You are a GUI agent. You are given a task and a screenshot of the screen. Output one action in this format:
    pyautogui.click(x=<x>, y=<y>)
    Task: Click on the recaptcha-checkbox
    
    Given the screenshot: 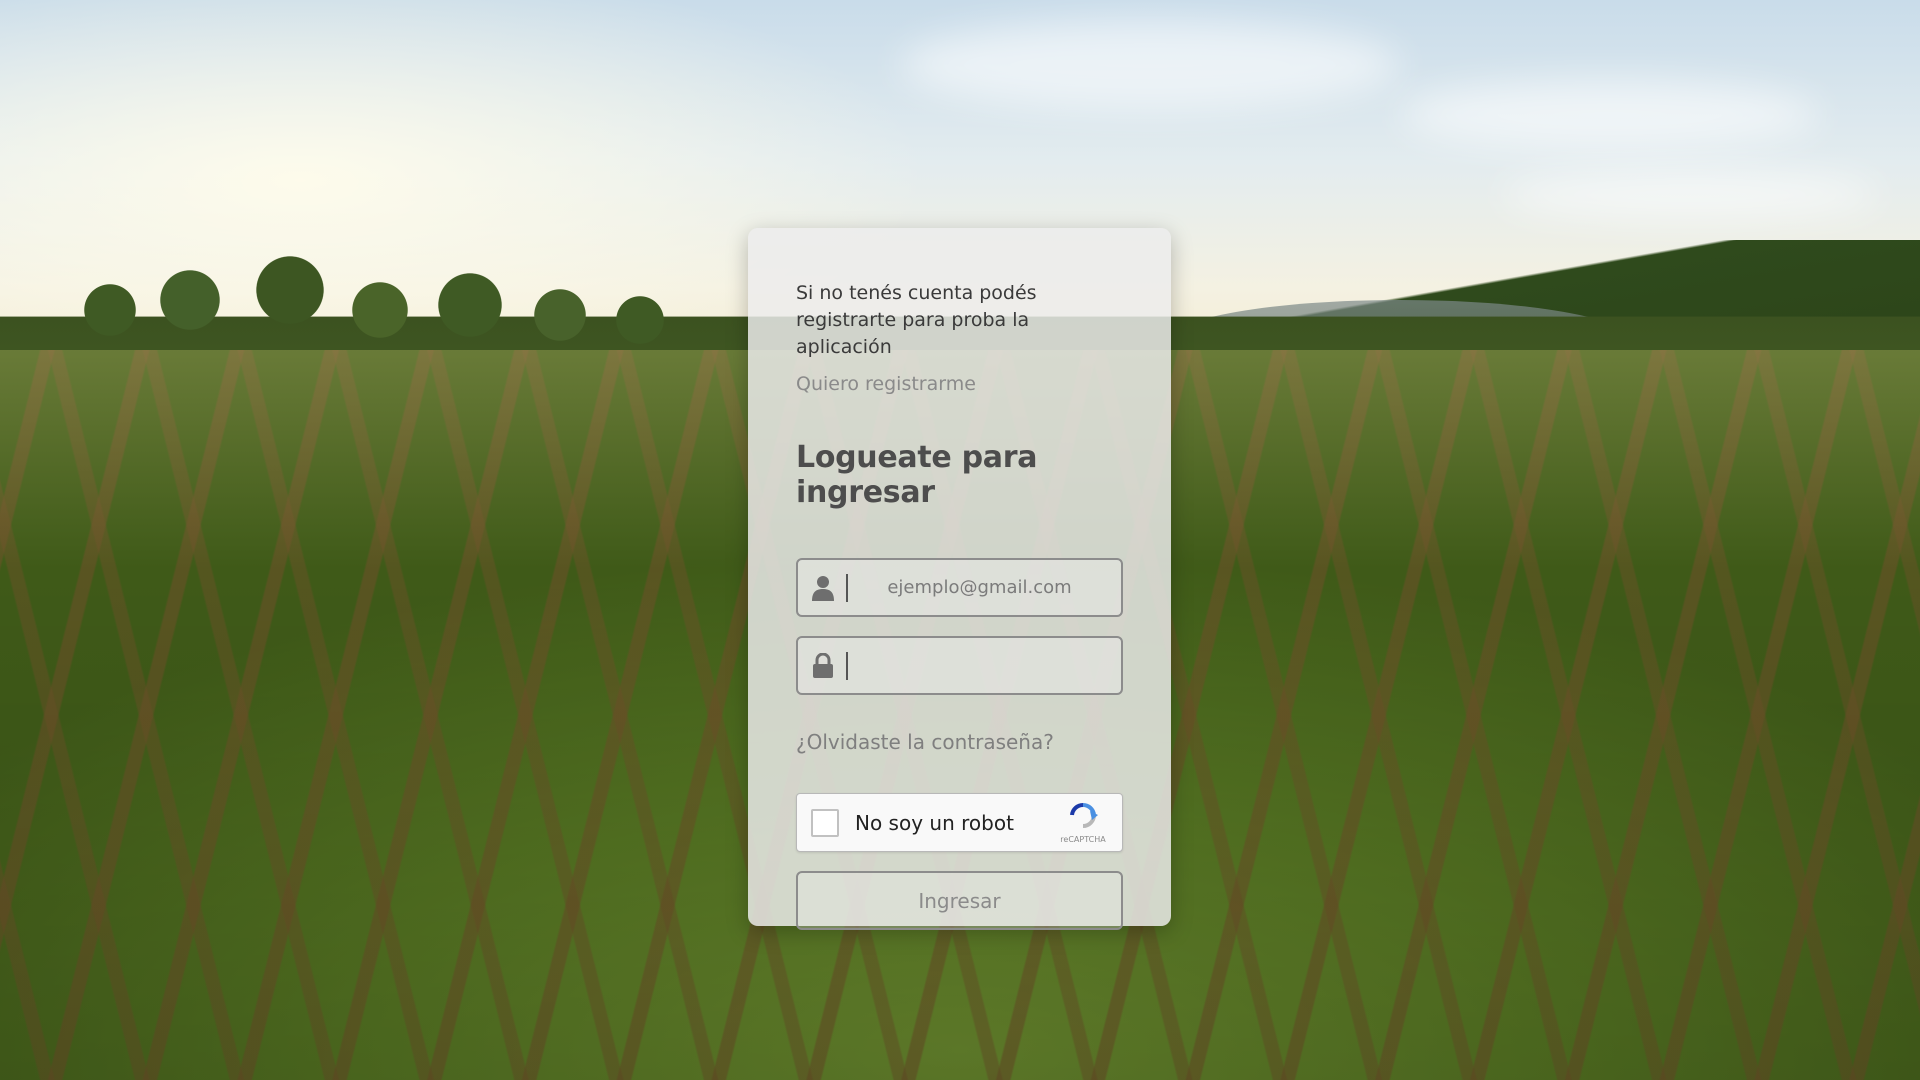 What is the action you would take?
    pyautogui.click(x=825, y=822)
    